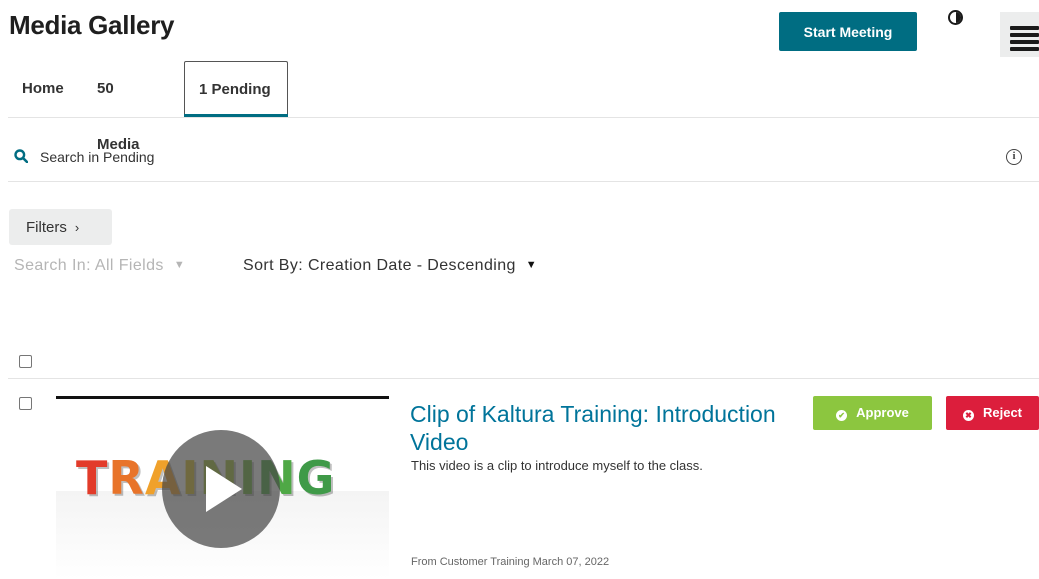  I want to click on search-in-dropdown: Search In: All Fields ▼, so click(99, 266).